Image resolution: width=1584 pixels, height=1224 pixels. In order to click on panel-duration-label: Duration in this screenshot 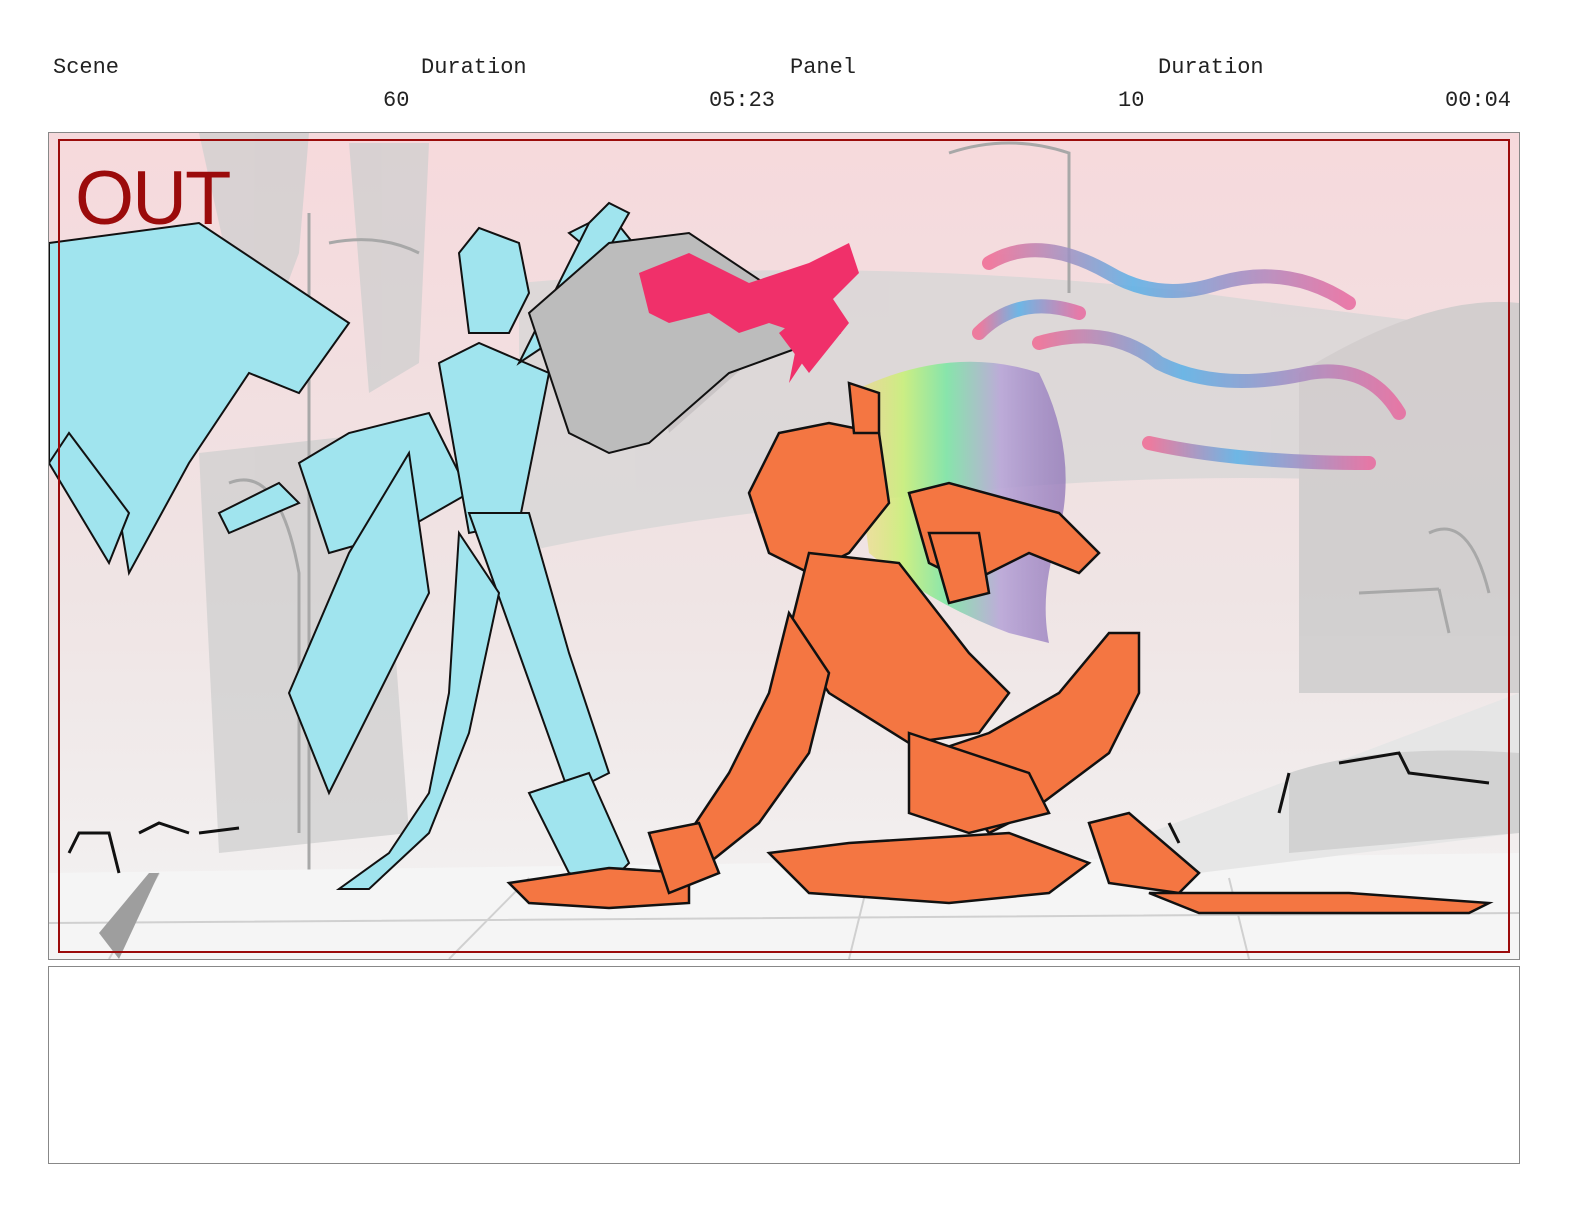, I will do `click(1211, 67)`.